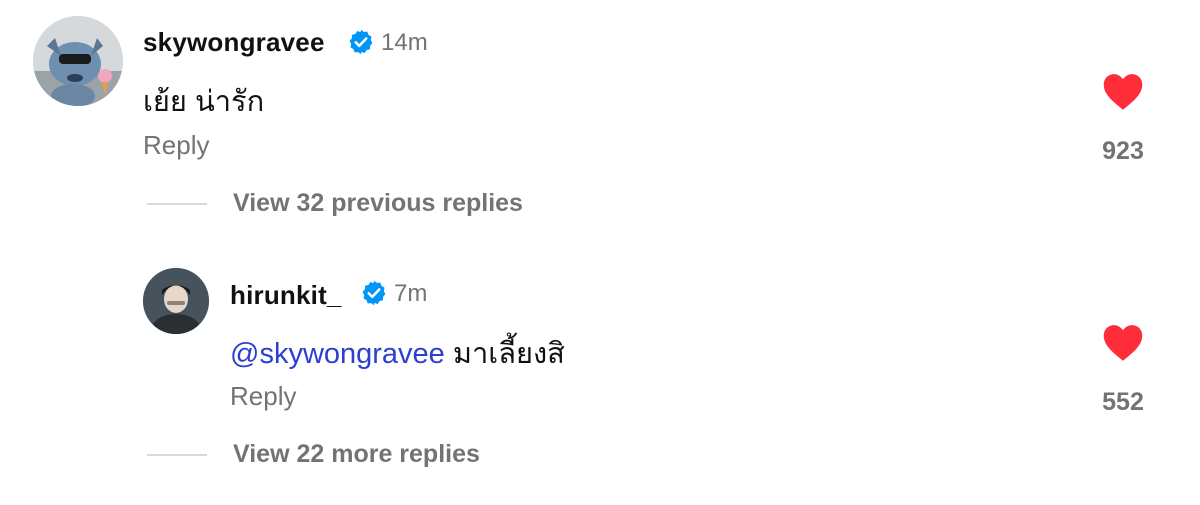 Image resolution: width=1200 pixels, height=505 pixels. I want to click on reply-text-row: @skywongravee มาเลี้ยงสิ, so click(397, 353).